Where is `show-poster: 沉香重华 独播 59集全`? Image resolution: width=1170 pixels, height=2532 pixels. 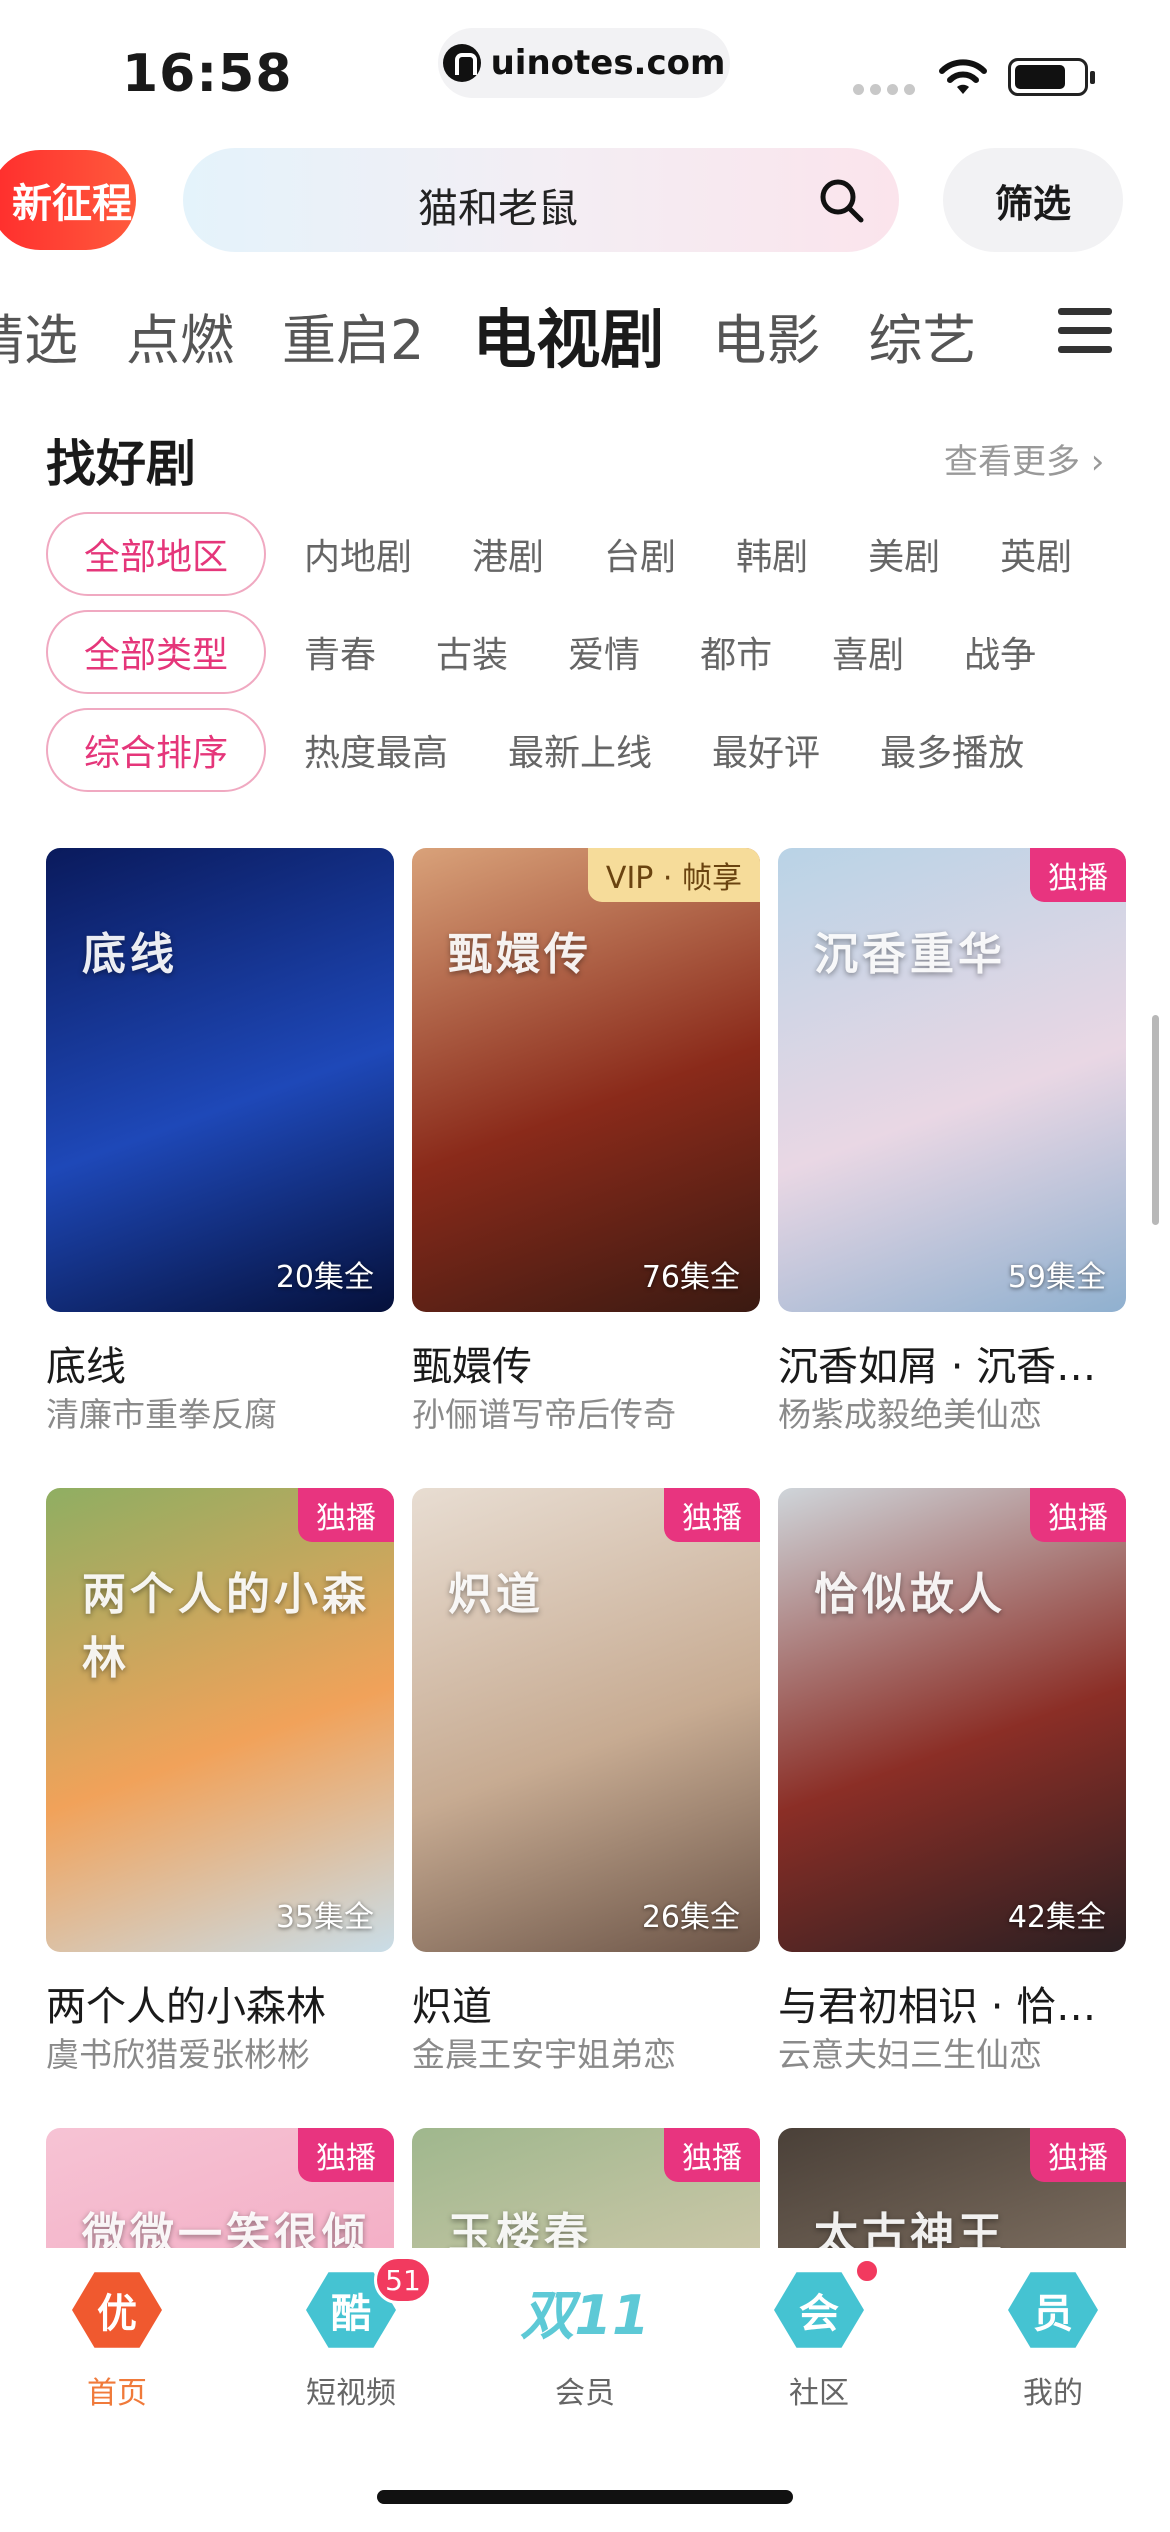 show-poster: 沉香重华 独播 59集全 is located at coordinates (952, 1080).